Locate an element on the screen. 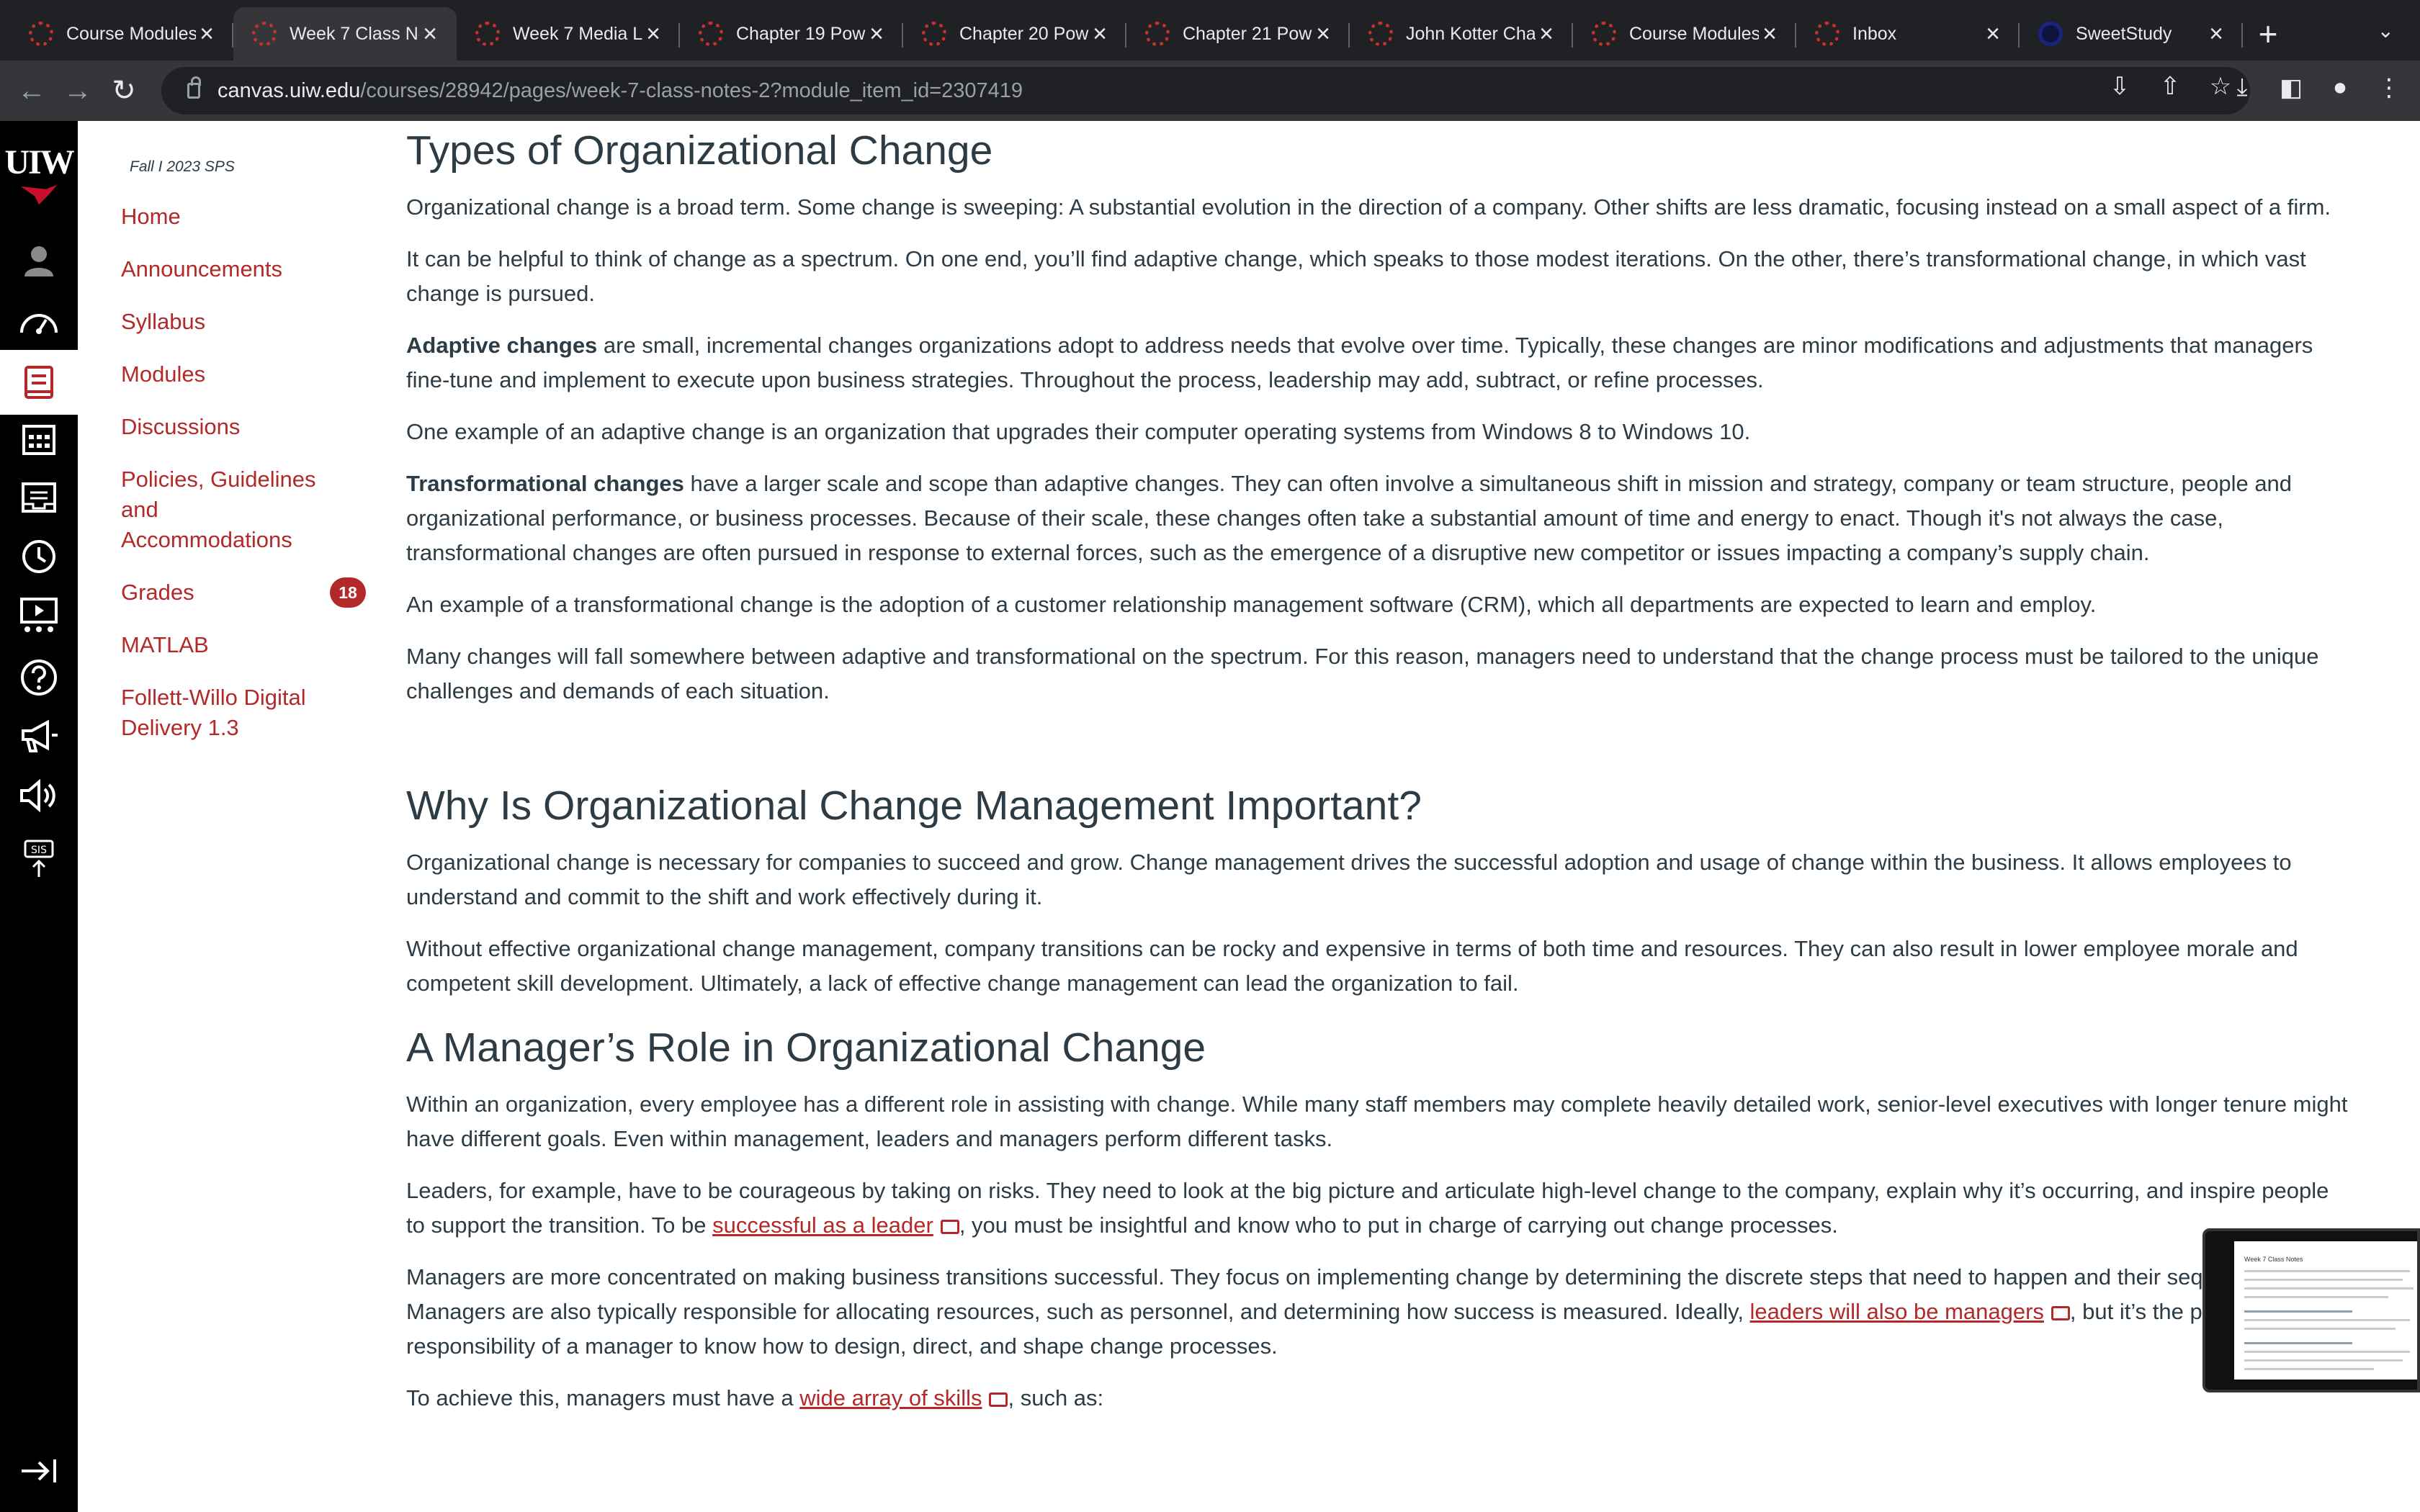 The height and width of the screenshot is (1512, 2420). tab-title: Week 7 Class Notes is located at coordinates (354, 33).